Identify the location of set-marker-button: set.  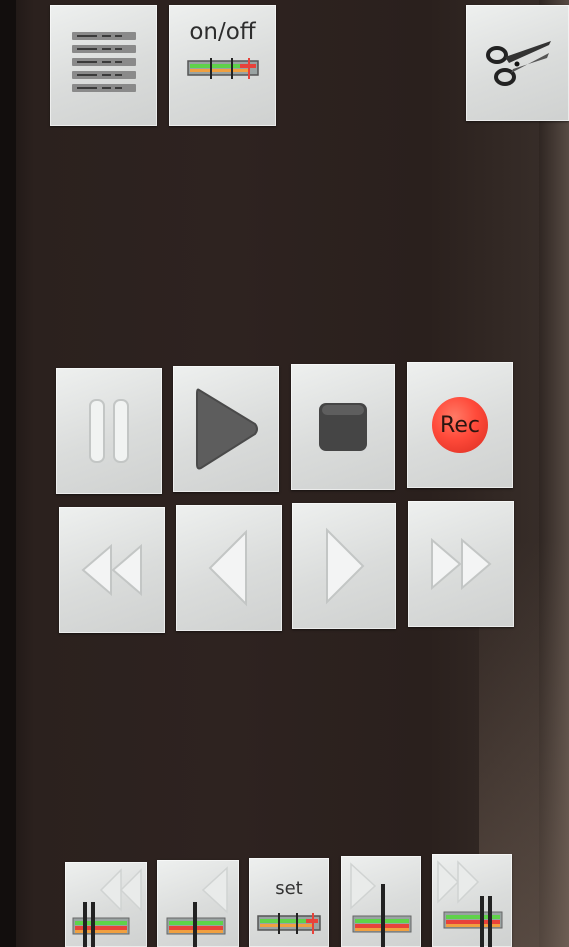
(289, 902).